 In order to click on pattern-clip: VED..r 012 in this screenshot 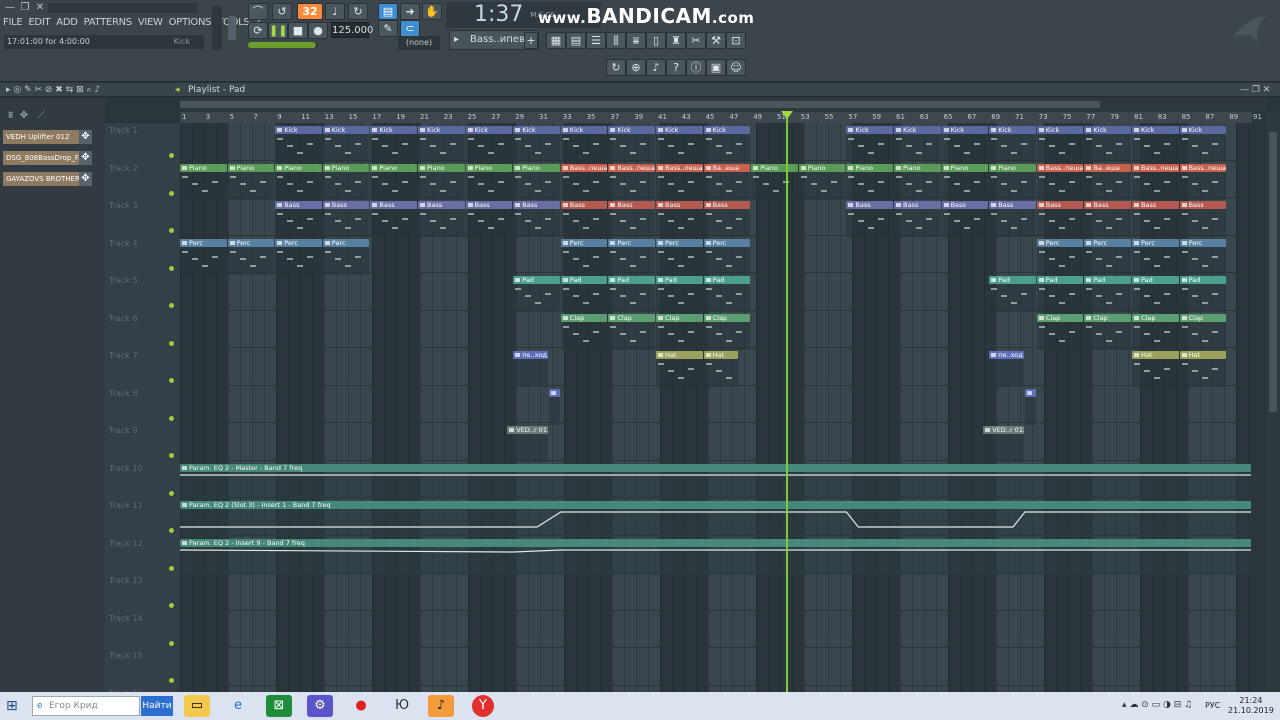, I will do `click(527, 430)`.